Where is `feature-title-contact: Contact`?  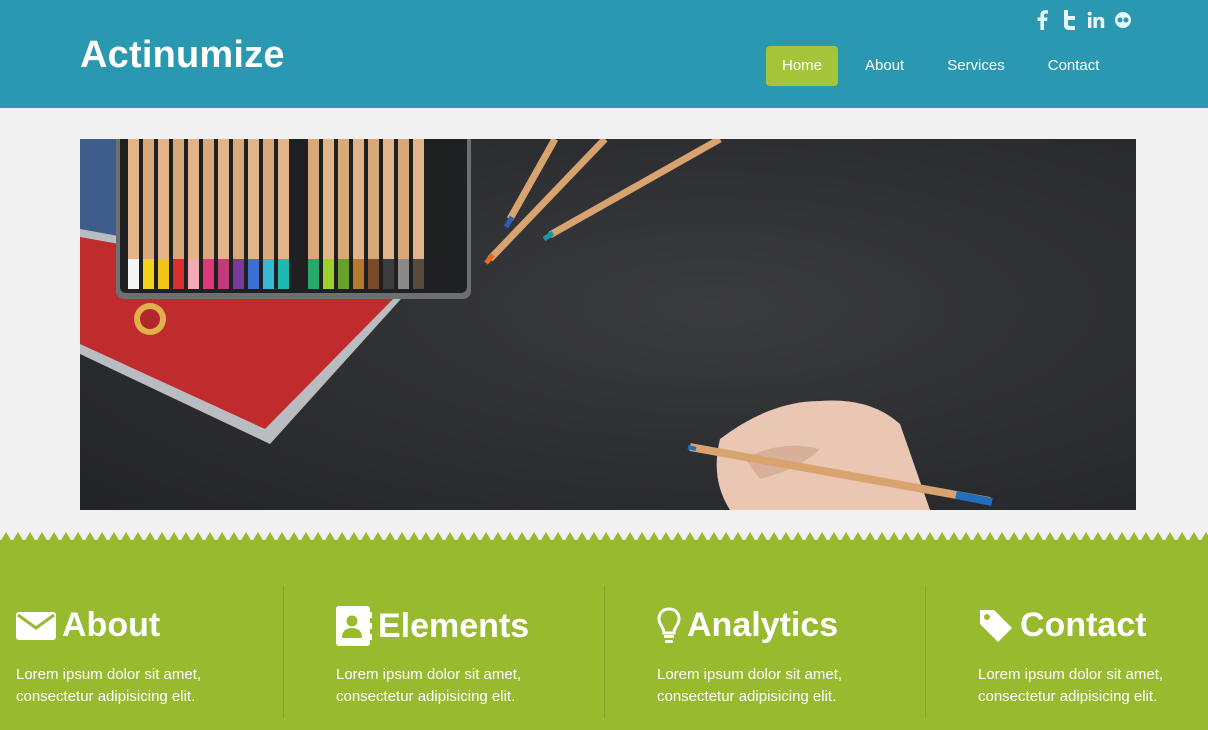
feature-title-contact: Contact is located at coordinates (1083, 625).